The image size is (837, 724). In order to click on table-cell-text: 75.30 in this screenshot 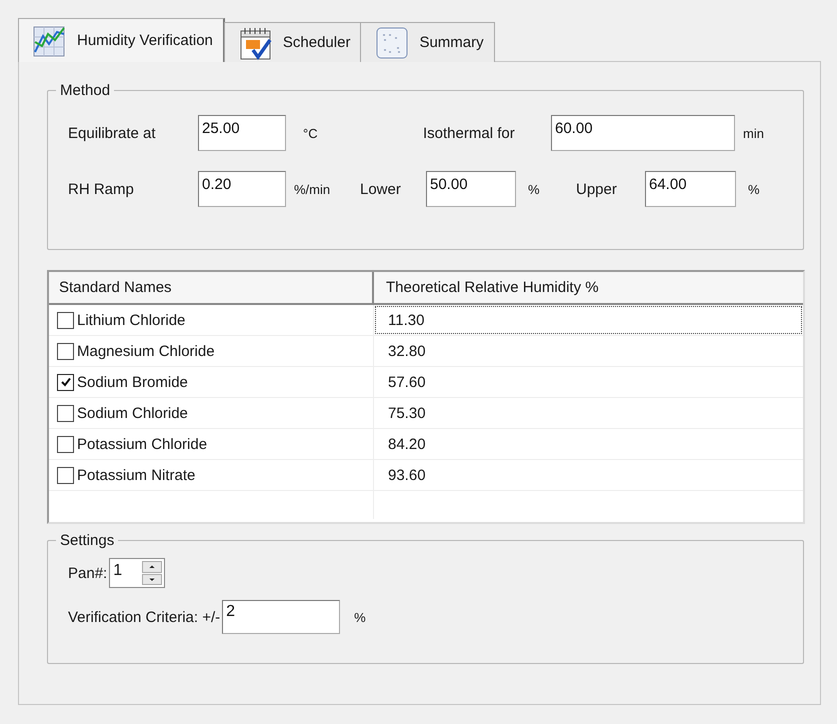, I will do `click(407, 414)`.